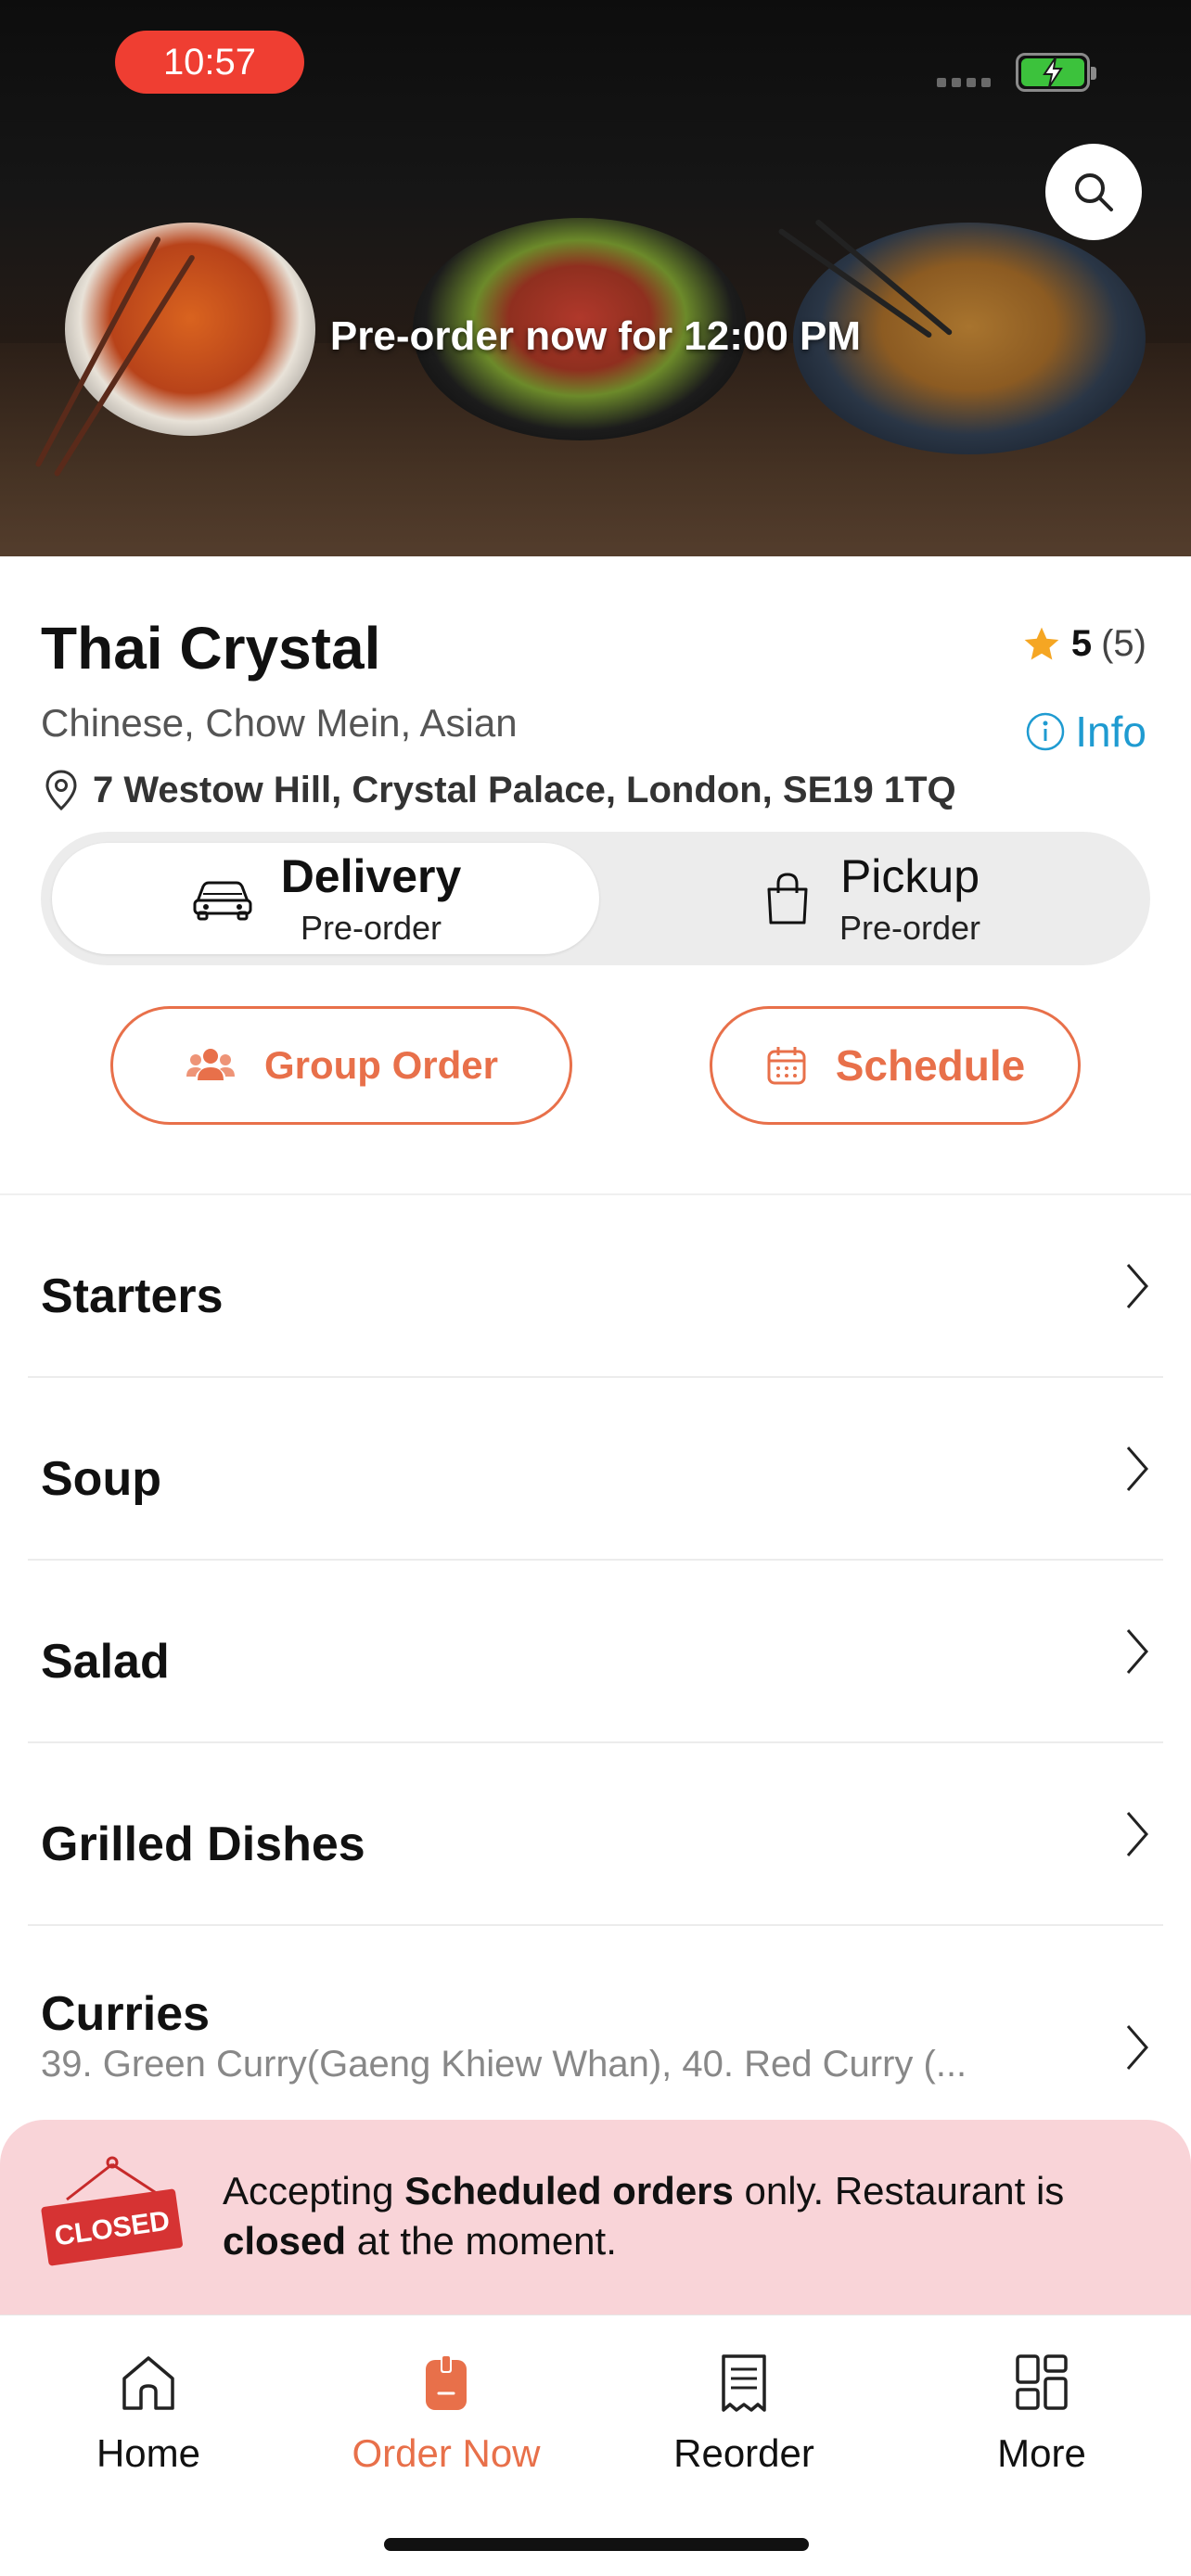 This screenshot has width=1191, height=2576. Describe the element at coordinates (203, 1844) in the screenshot. I see `category-label: Grilled Dishes` at that location.